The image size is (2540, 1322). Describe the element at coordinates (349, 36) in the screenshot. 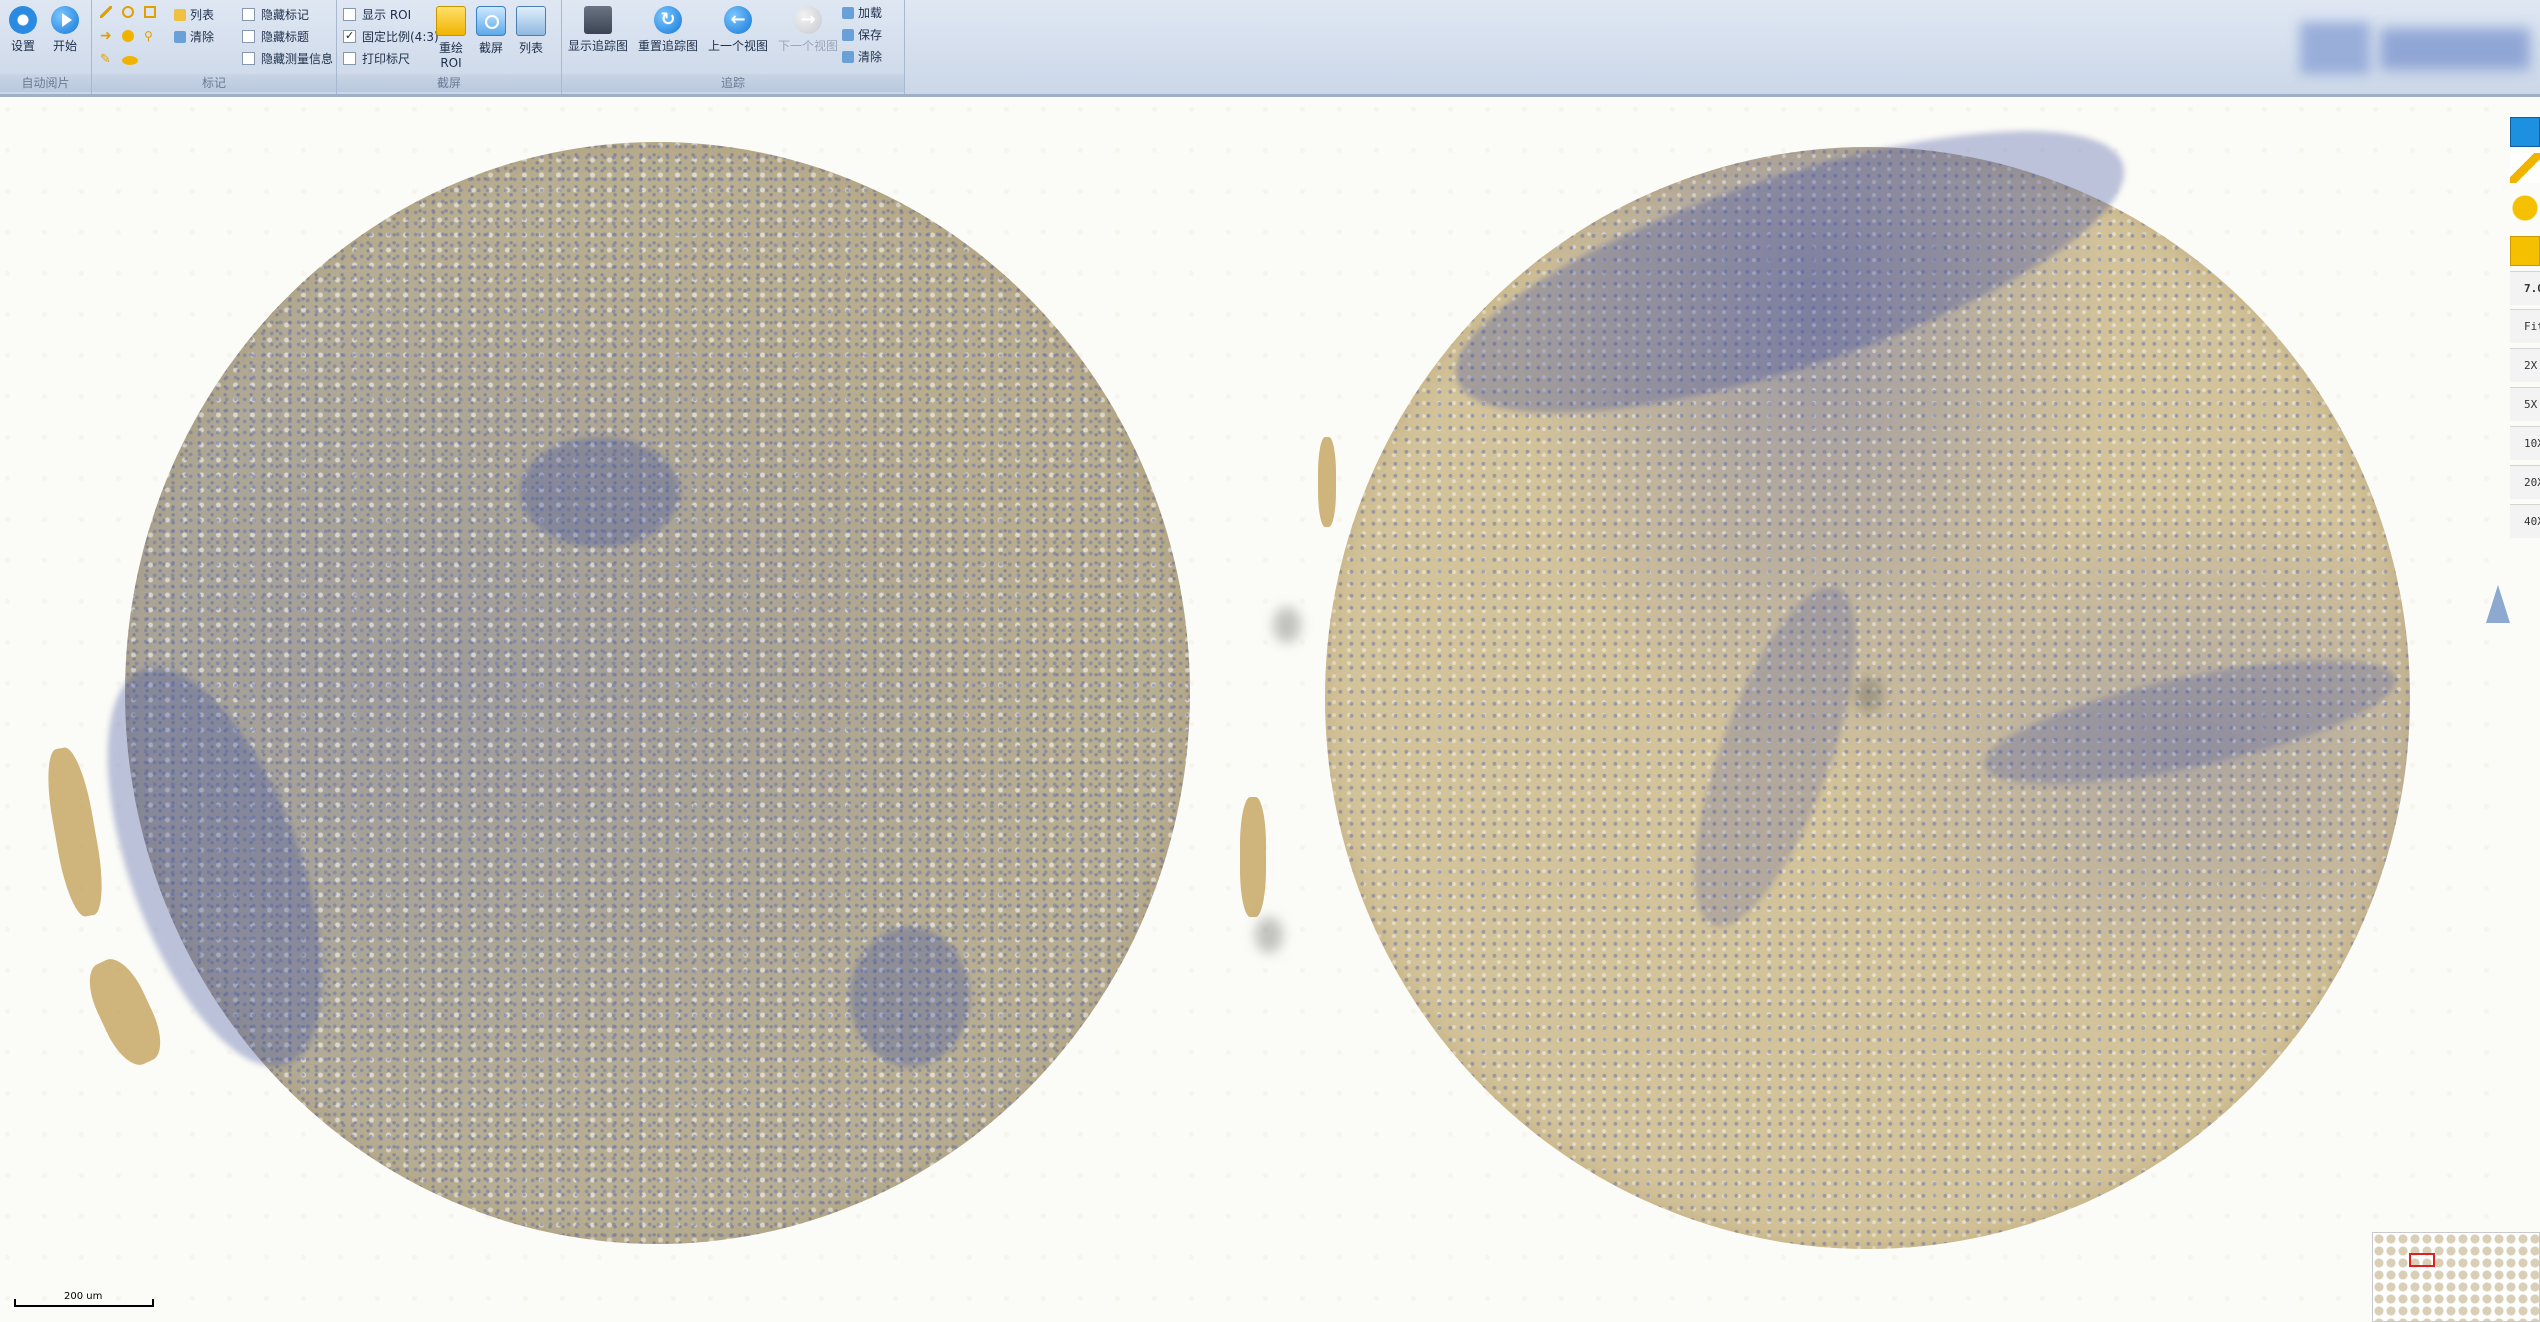

I see `fixed-ratio-check` at that location.